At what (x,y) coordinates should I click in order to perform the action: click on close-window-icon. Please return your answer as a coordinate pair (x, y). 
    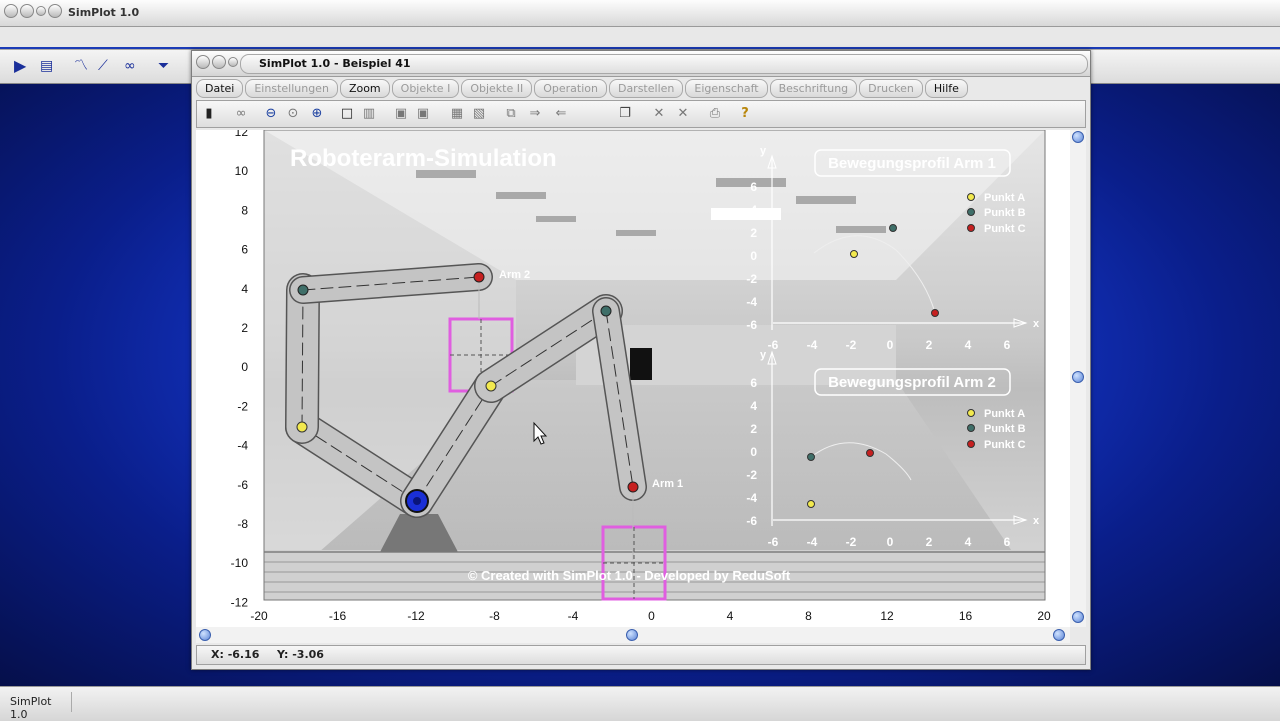
    Looking at the image, I should click on (11, 11).